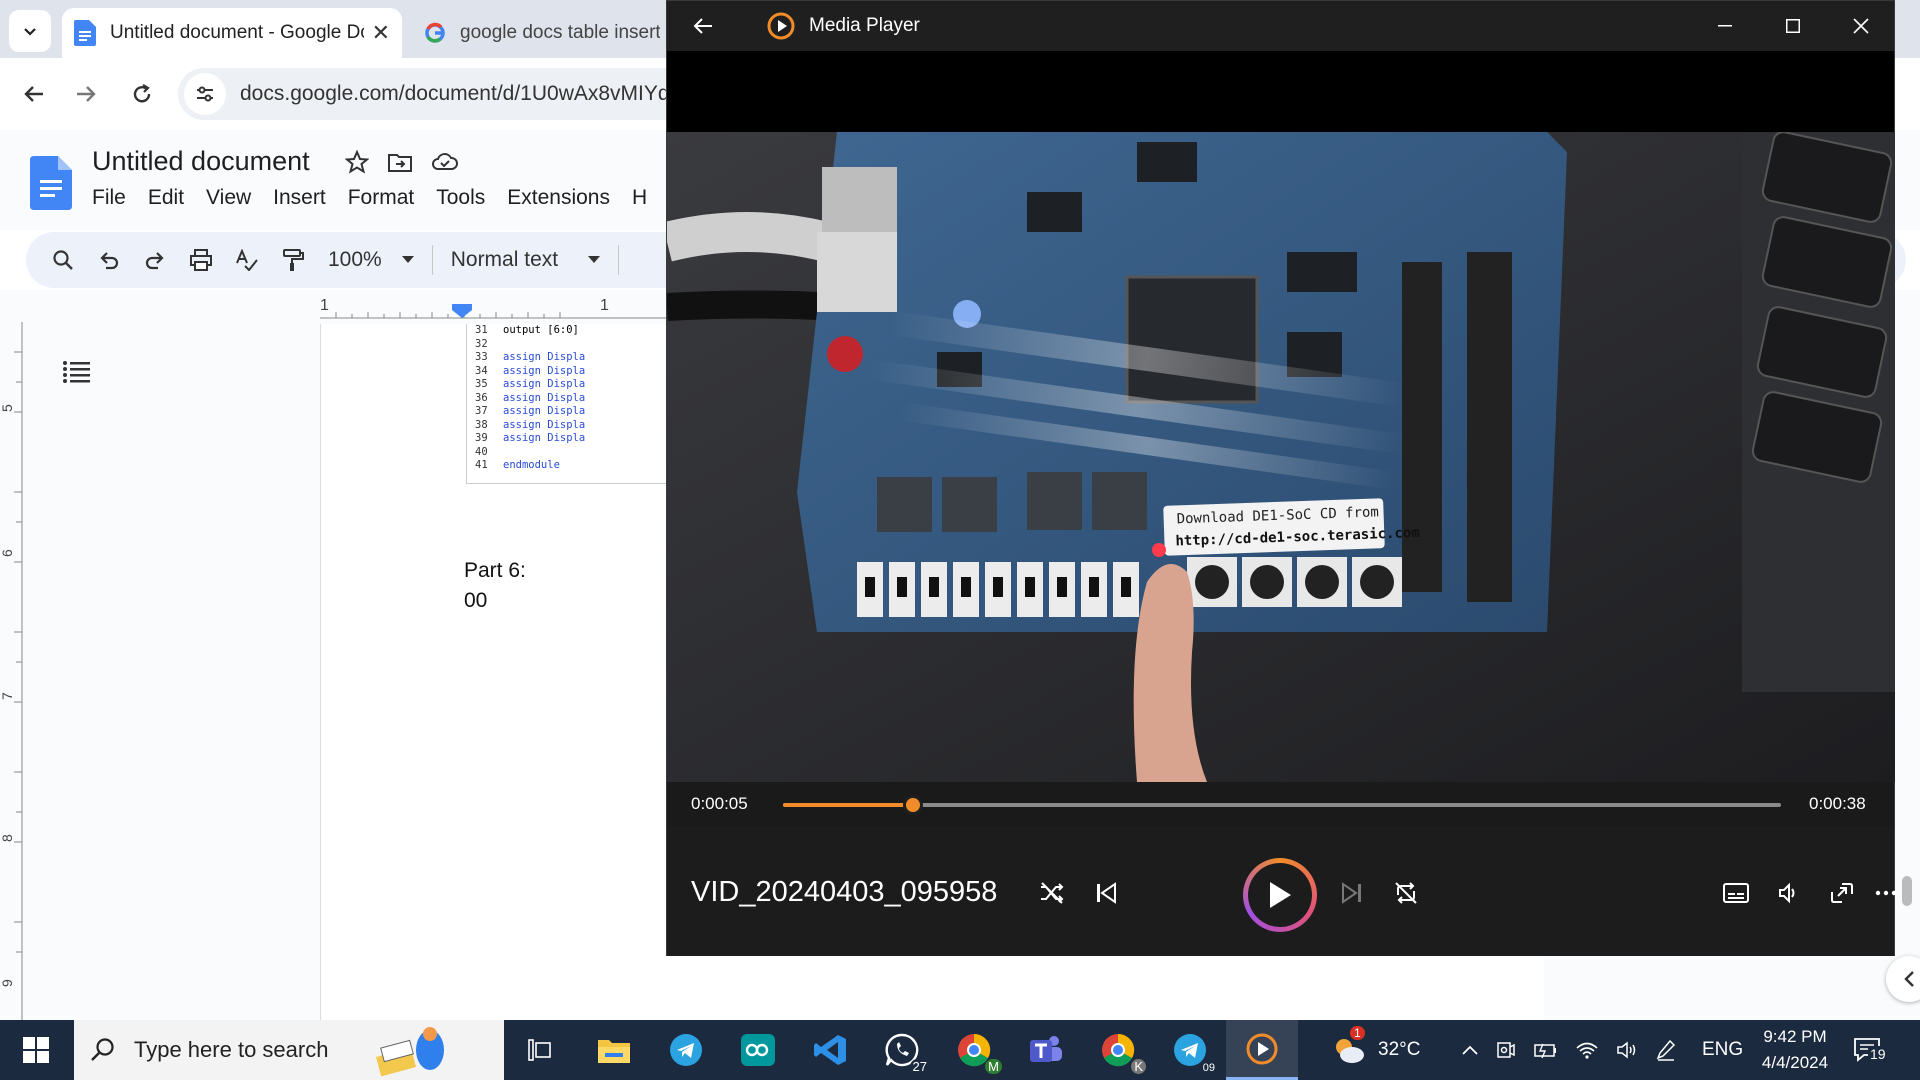  What do you see at coordinates (864, 25) in the screenshot?
I see `media-player-title: Media Player` at bounding box center [864, 25].